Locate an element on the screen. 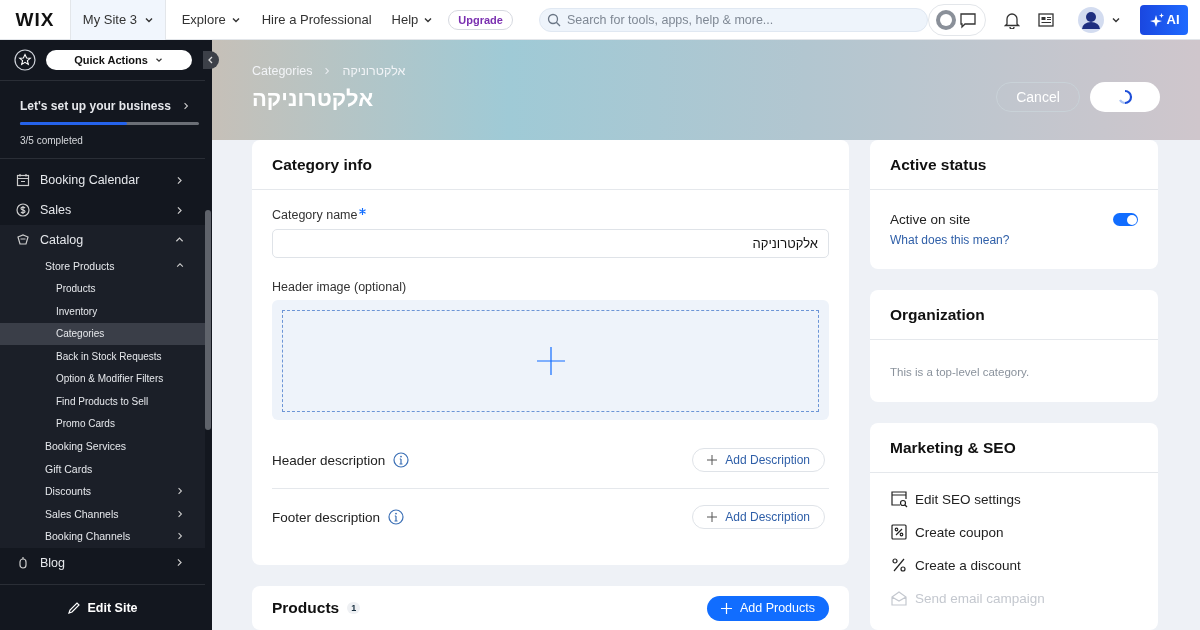 The height and width of the screenshot is (630, 1200). sidebar-item: Blog is located at coordinates (102, 562).